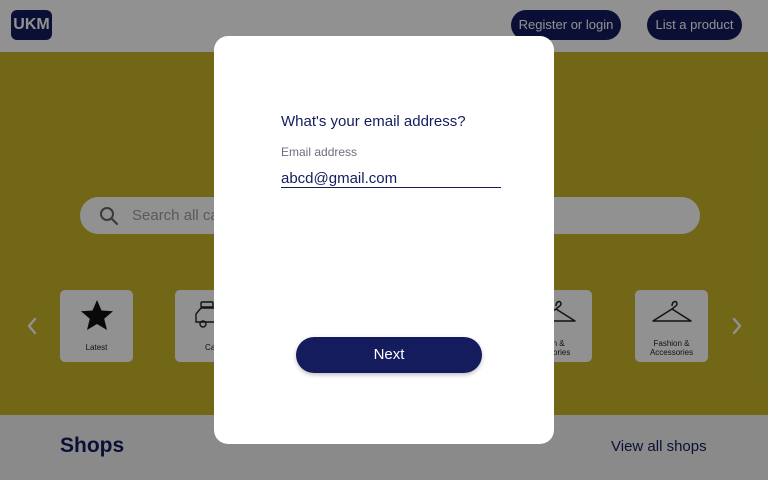  I want to click on email-field-label: Email address, so click(319, 152).